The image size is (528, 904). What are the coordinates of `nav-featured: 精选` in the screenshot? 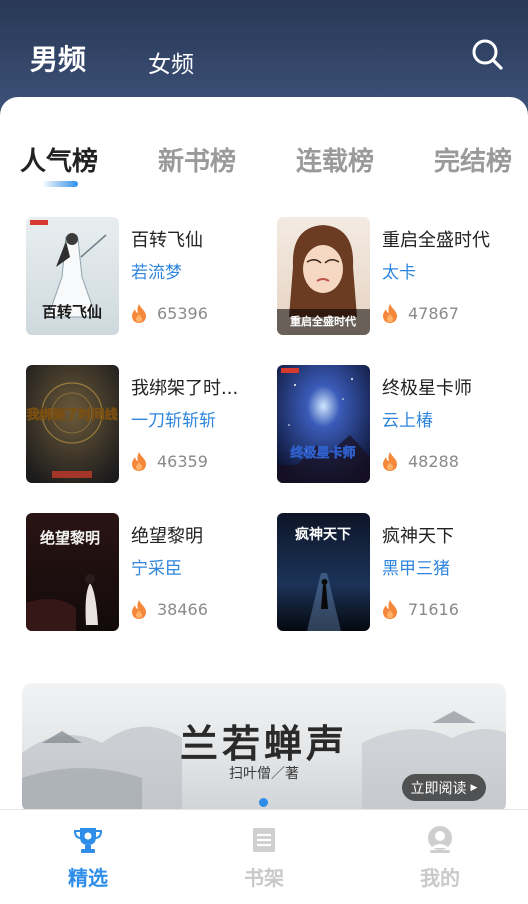 It's located at (88, 857).